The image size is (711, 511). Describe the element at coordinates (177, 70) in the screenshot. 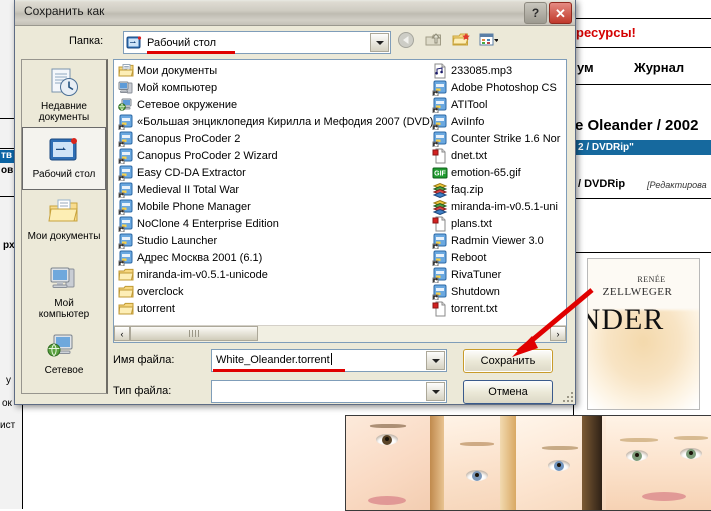

I see `file-list-item-label: Мои документы` at that location.